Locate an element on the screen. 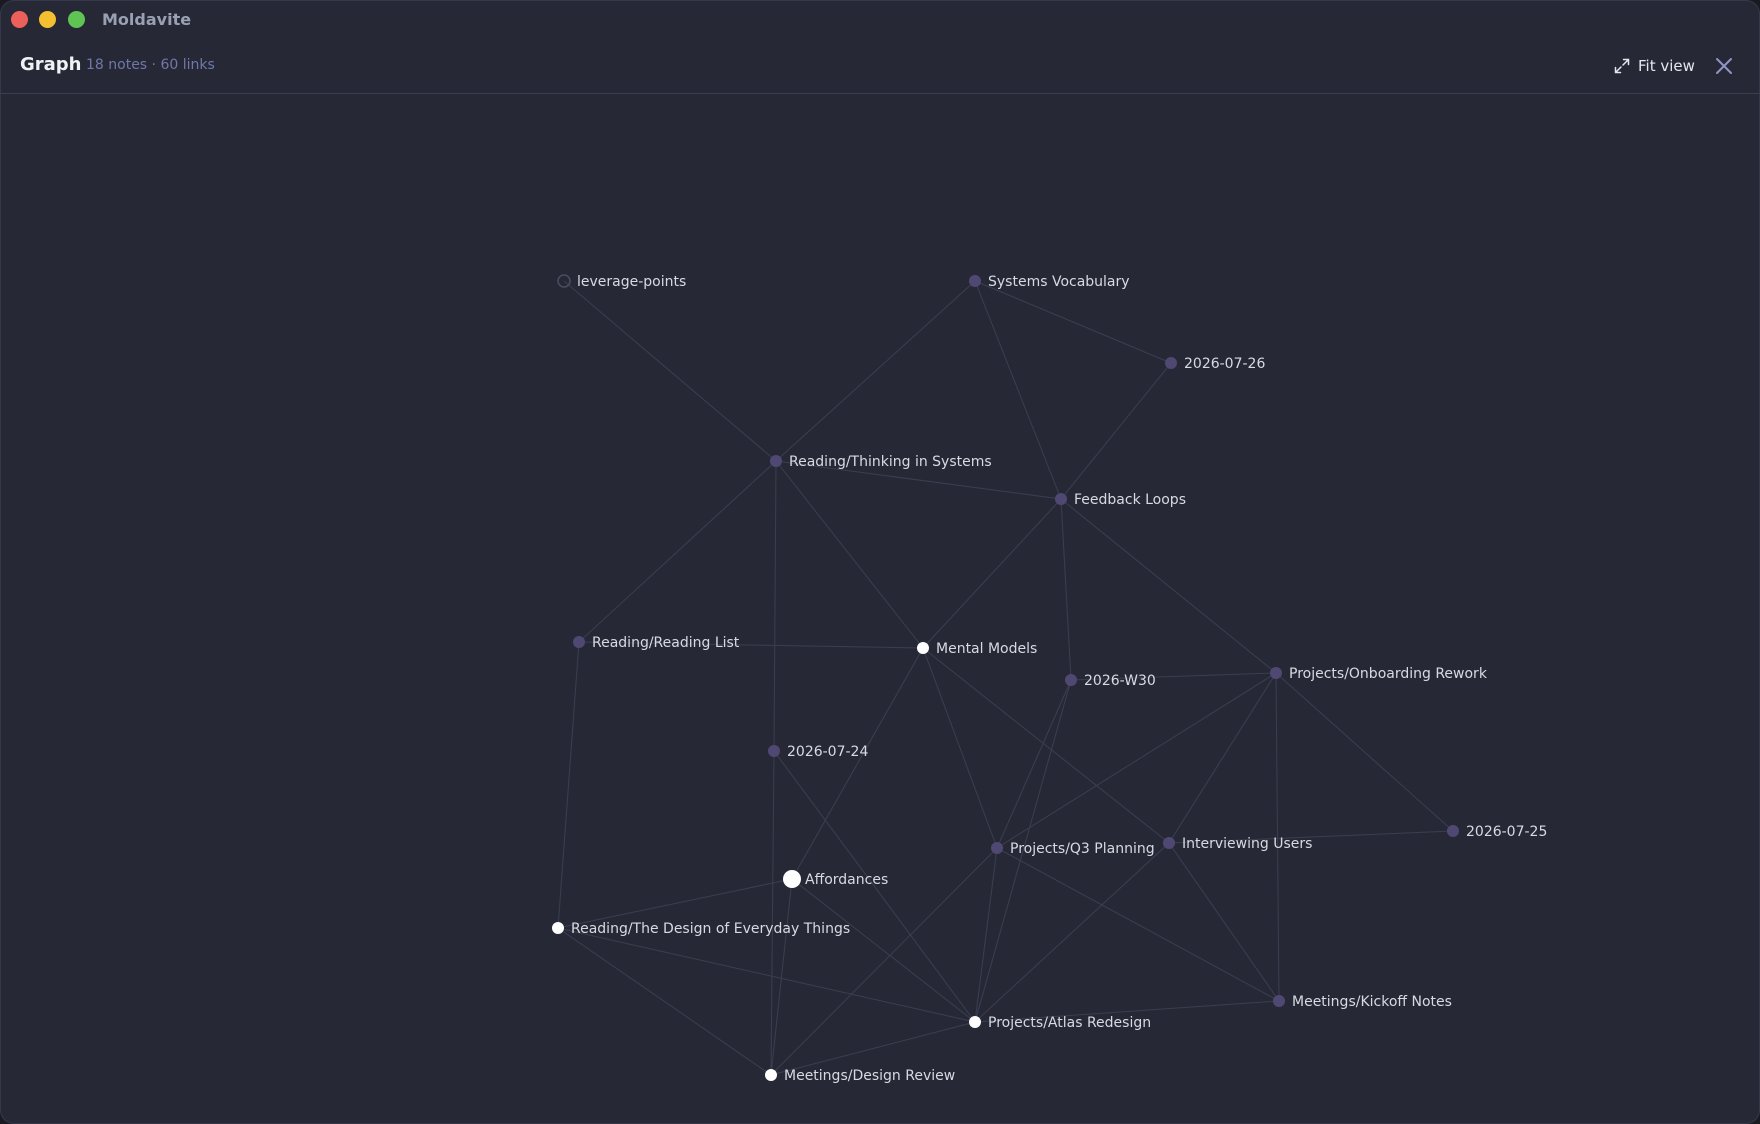 The width and height of the screenshot is (1760, 1124). graph-node: Affordances is located at coordinates (835, 879).